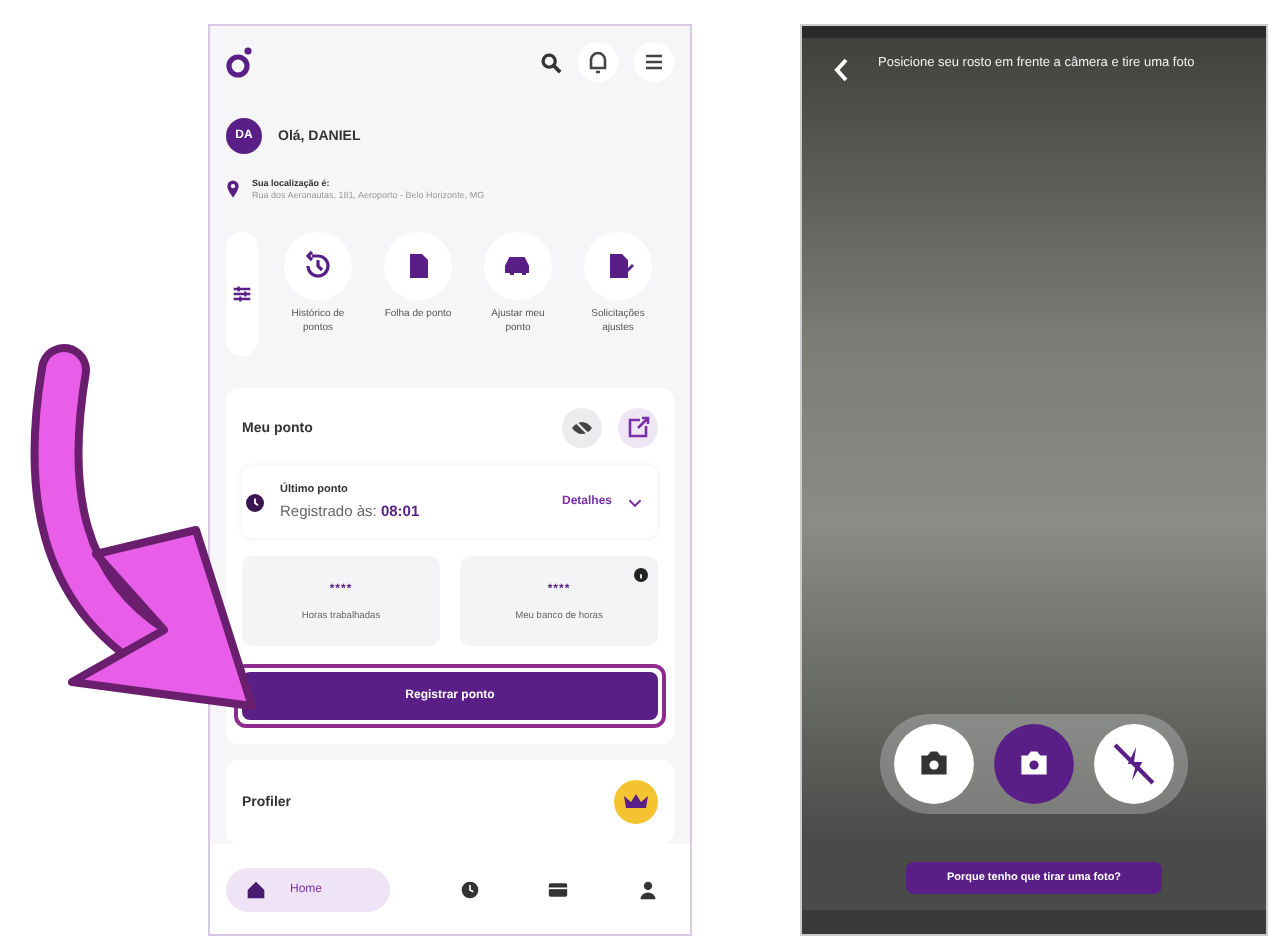  Describe the element at coordinates (233, 189) in the screenshot. I see `location-pin-icon` at that location.